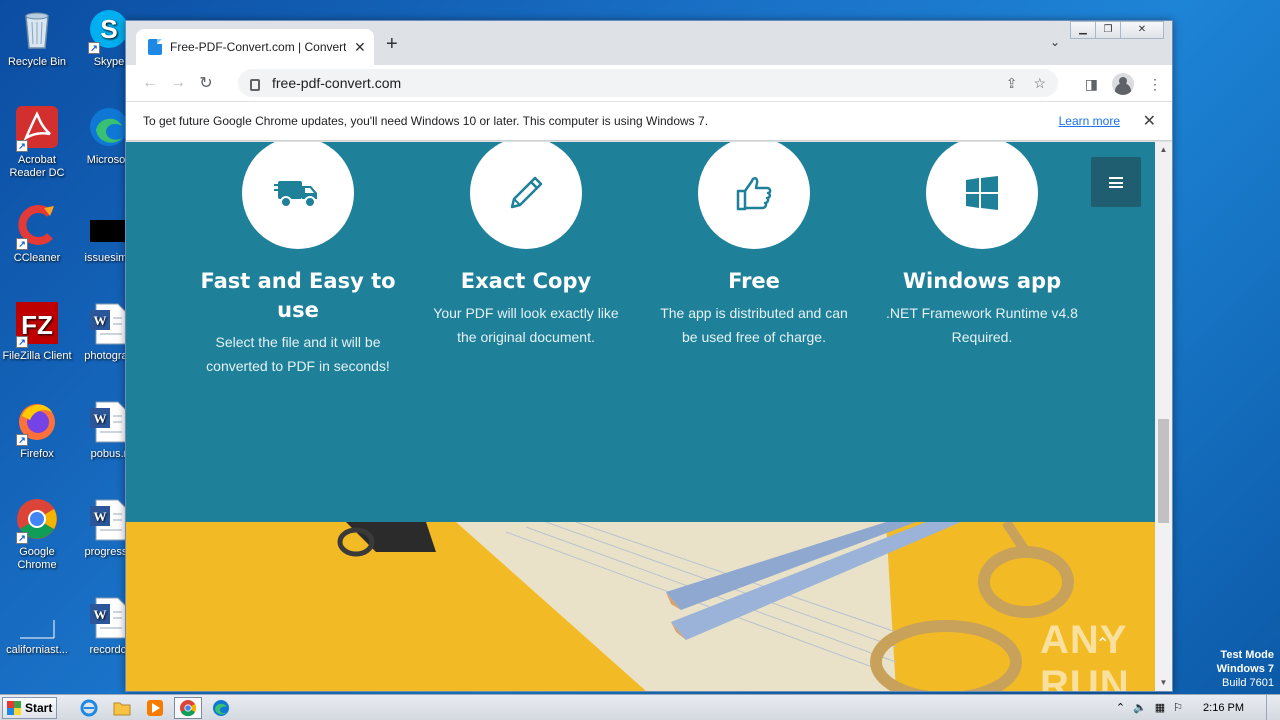 The width and height of the screenshot is (1280, 720). What do you see at coordinates (1091, 84) in the screenshot?
I see `side-panel-icon: ◨` at bounding box center [1091, 84].